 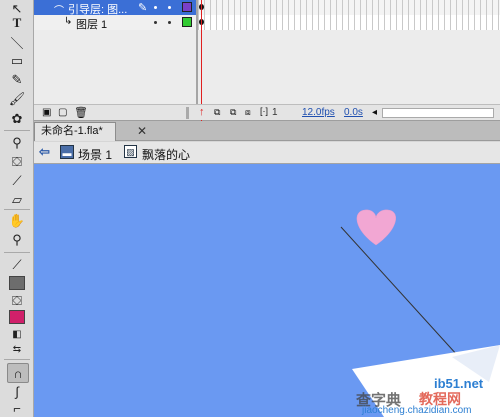 I want to click on back-arrow-icon: ⇦, so click(x=46, y=152).